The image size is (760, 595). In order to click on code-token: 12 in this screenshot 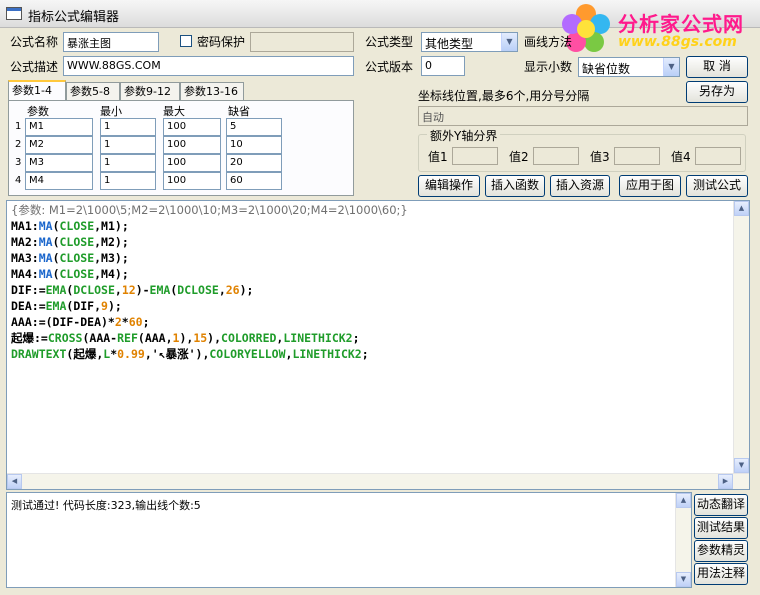, I will do `click(128, 290)`.